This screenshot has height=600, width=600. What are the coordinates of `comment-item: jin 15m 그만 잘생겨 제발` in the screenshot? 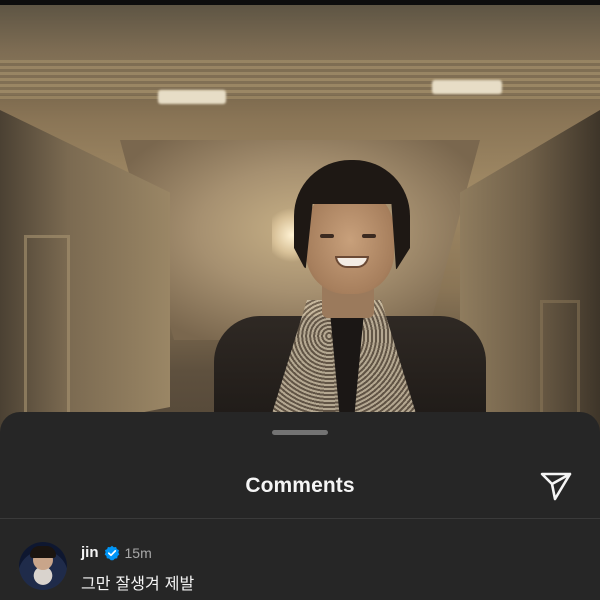 It's located at (300, 569).